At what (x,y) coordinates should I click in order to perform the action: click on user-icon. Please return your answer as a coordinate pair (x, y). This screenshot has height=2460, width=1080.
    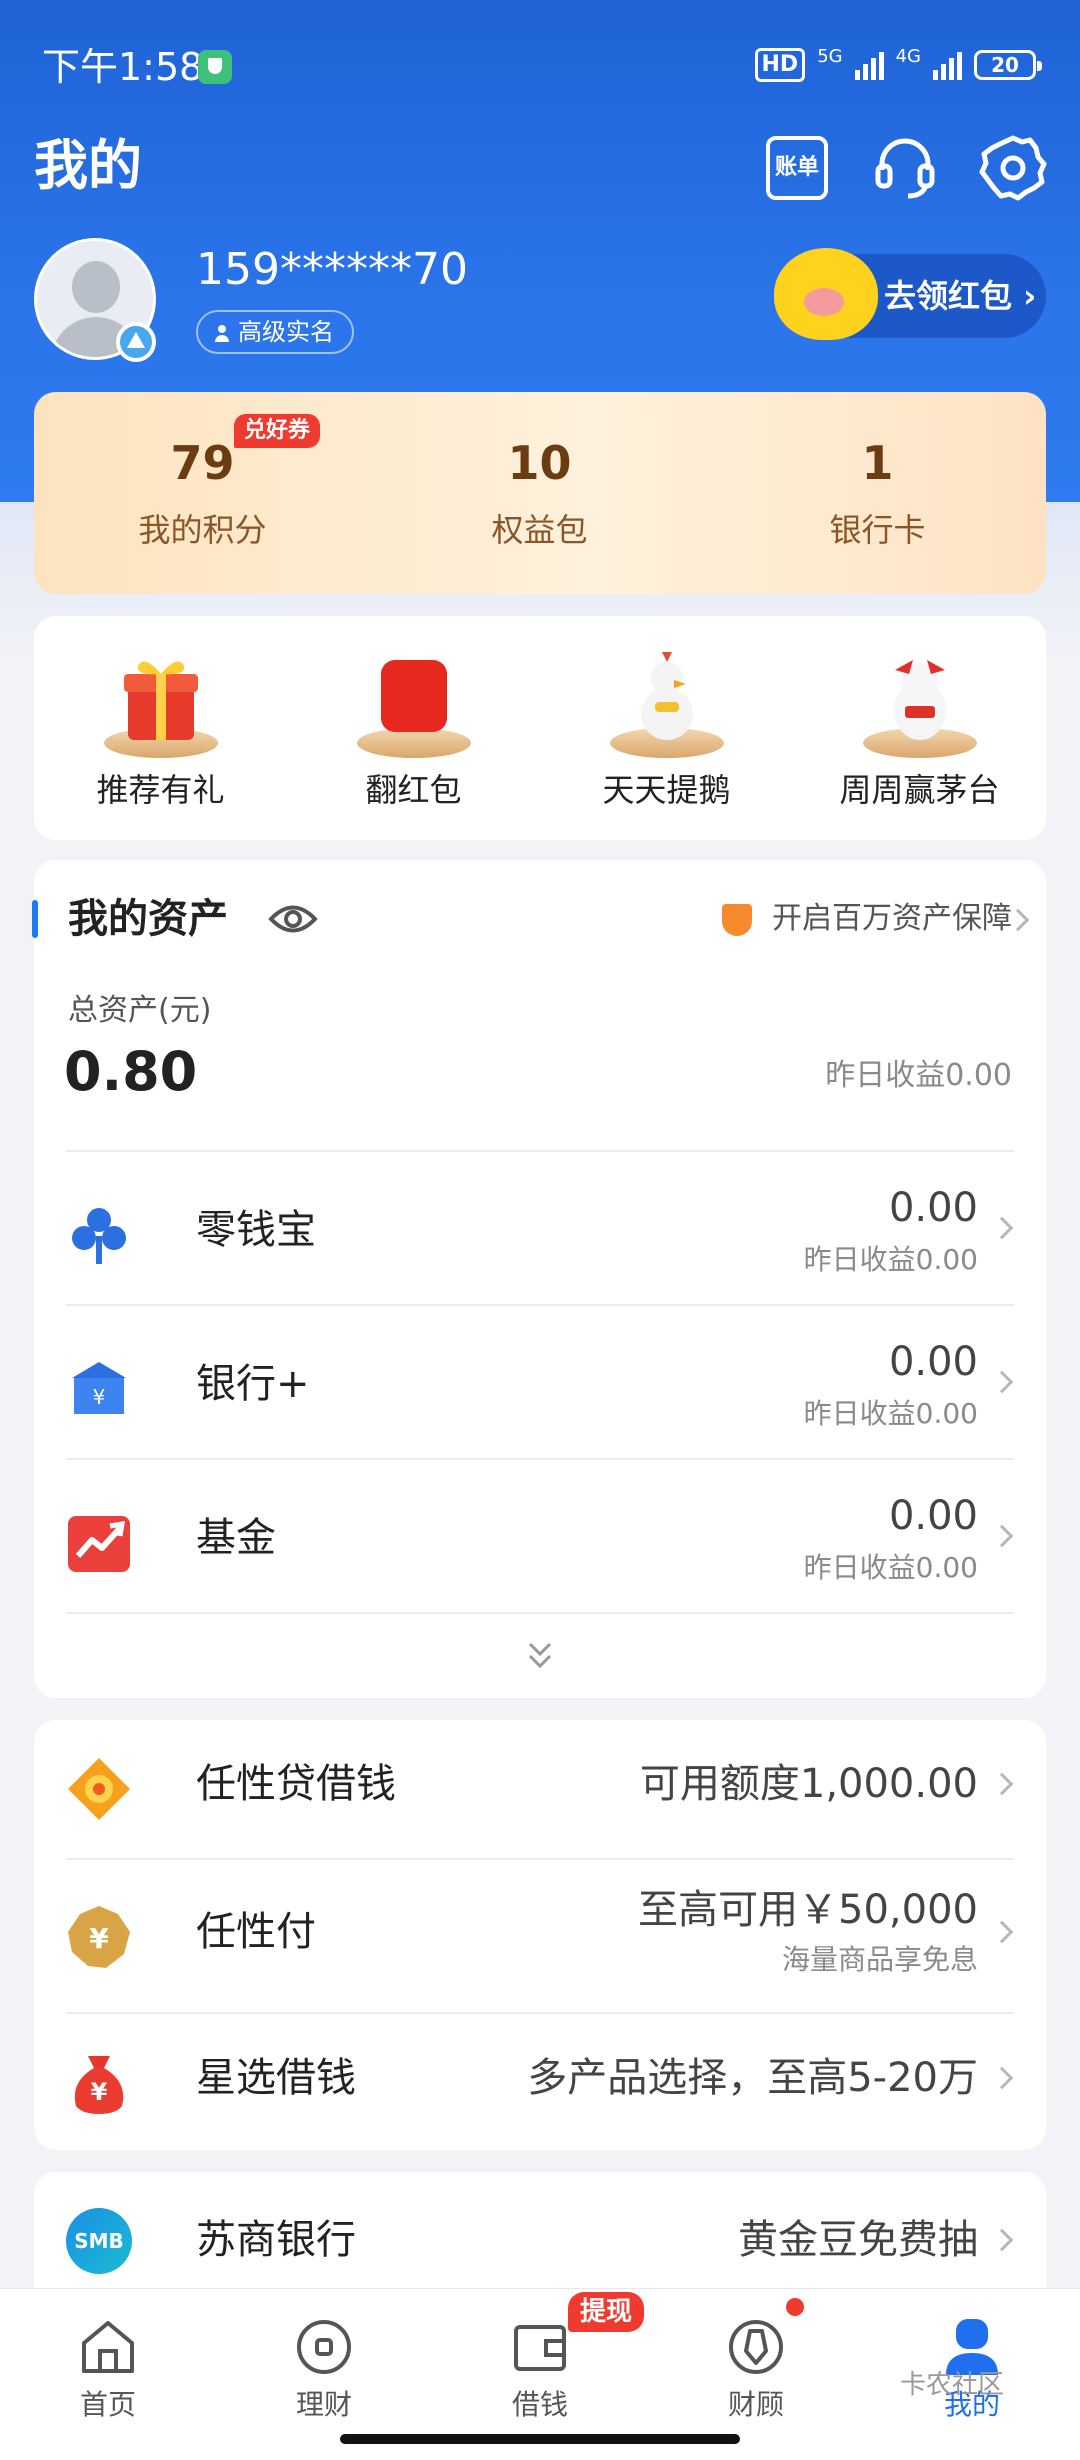
    Looking at the image, I should click on (972, 2347).